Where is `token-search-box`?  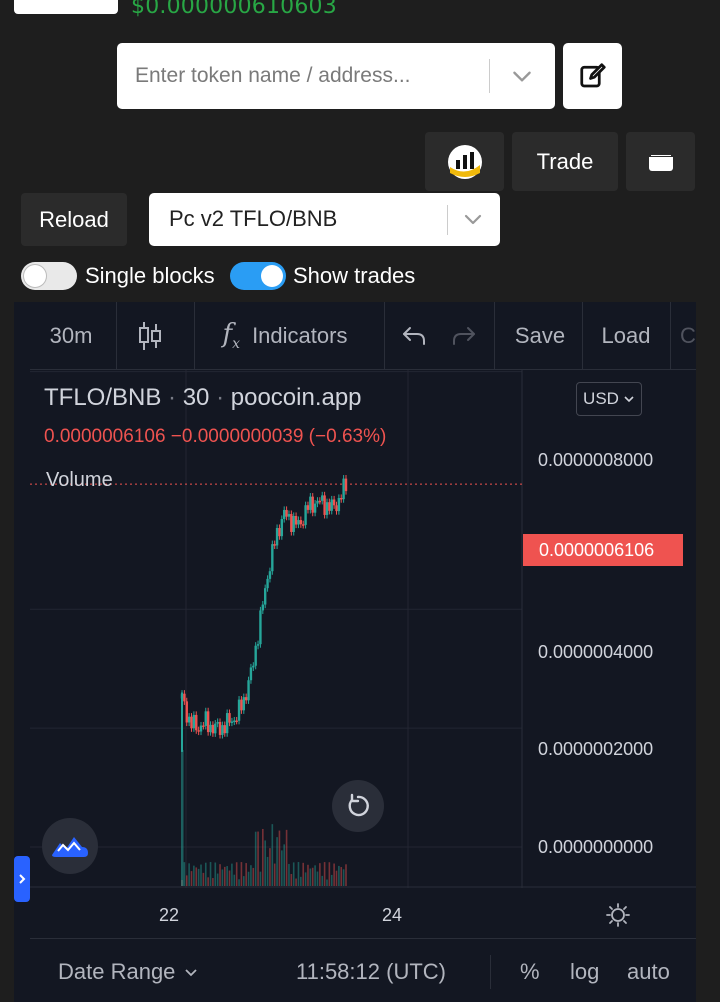 token-search-box is located at coordinates (336, 76).